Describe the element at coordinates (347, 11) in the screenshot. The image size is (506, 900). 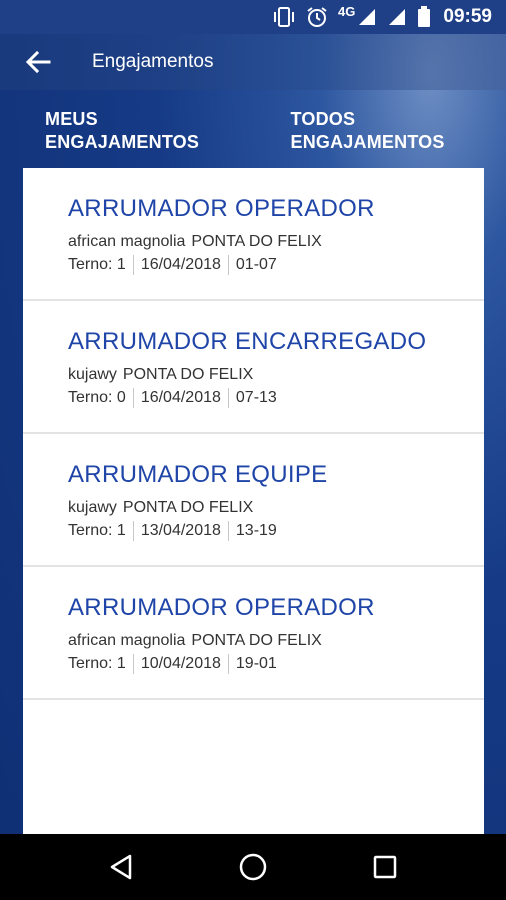
I see `network-type: 4G` at that location.